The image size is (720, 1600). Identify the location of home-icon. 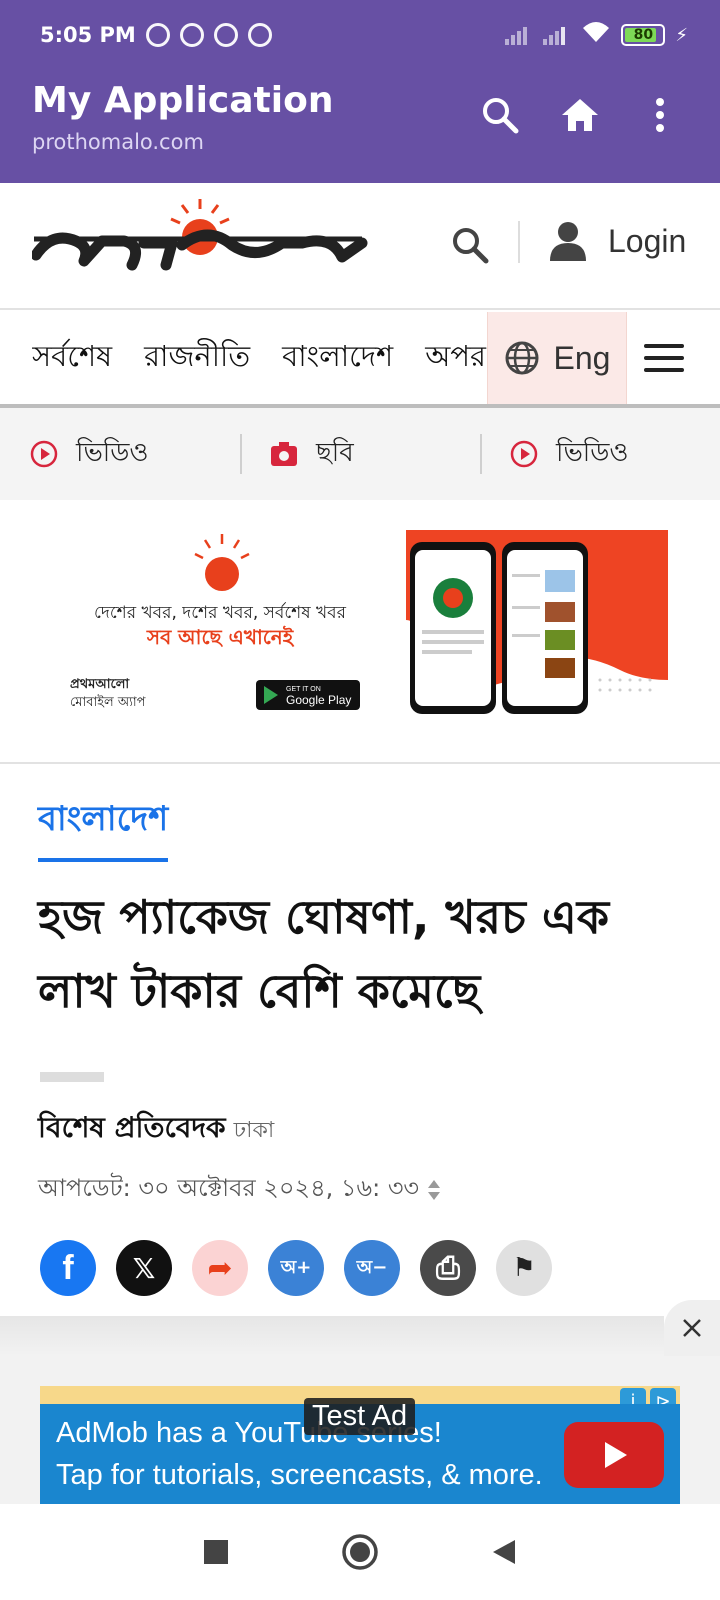
(580, 115).